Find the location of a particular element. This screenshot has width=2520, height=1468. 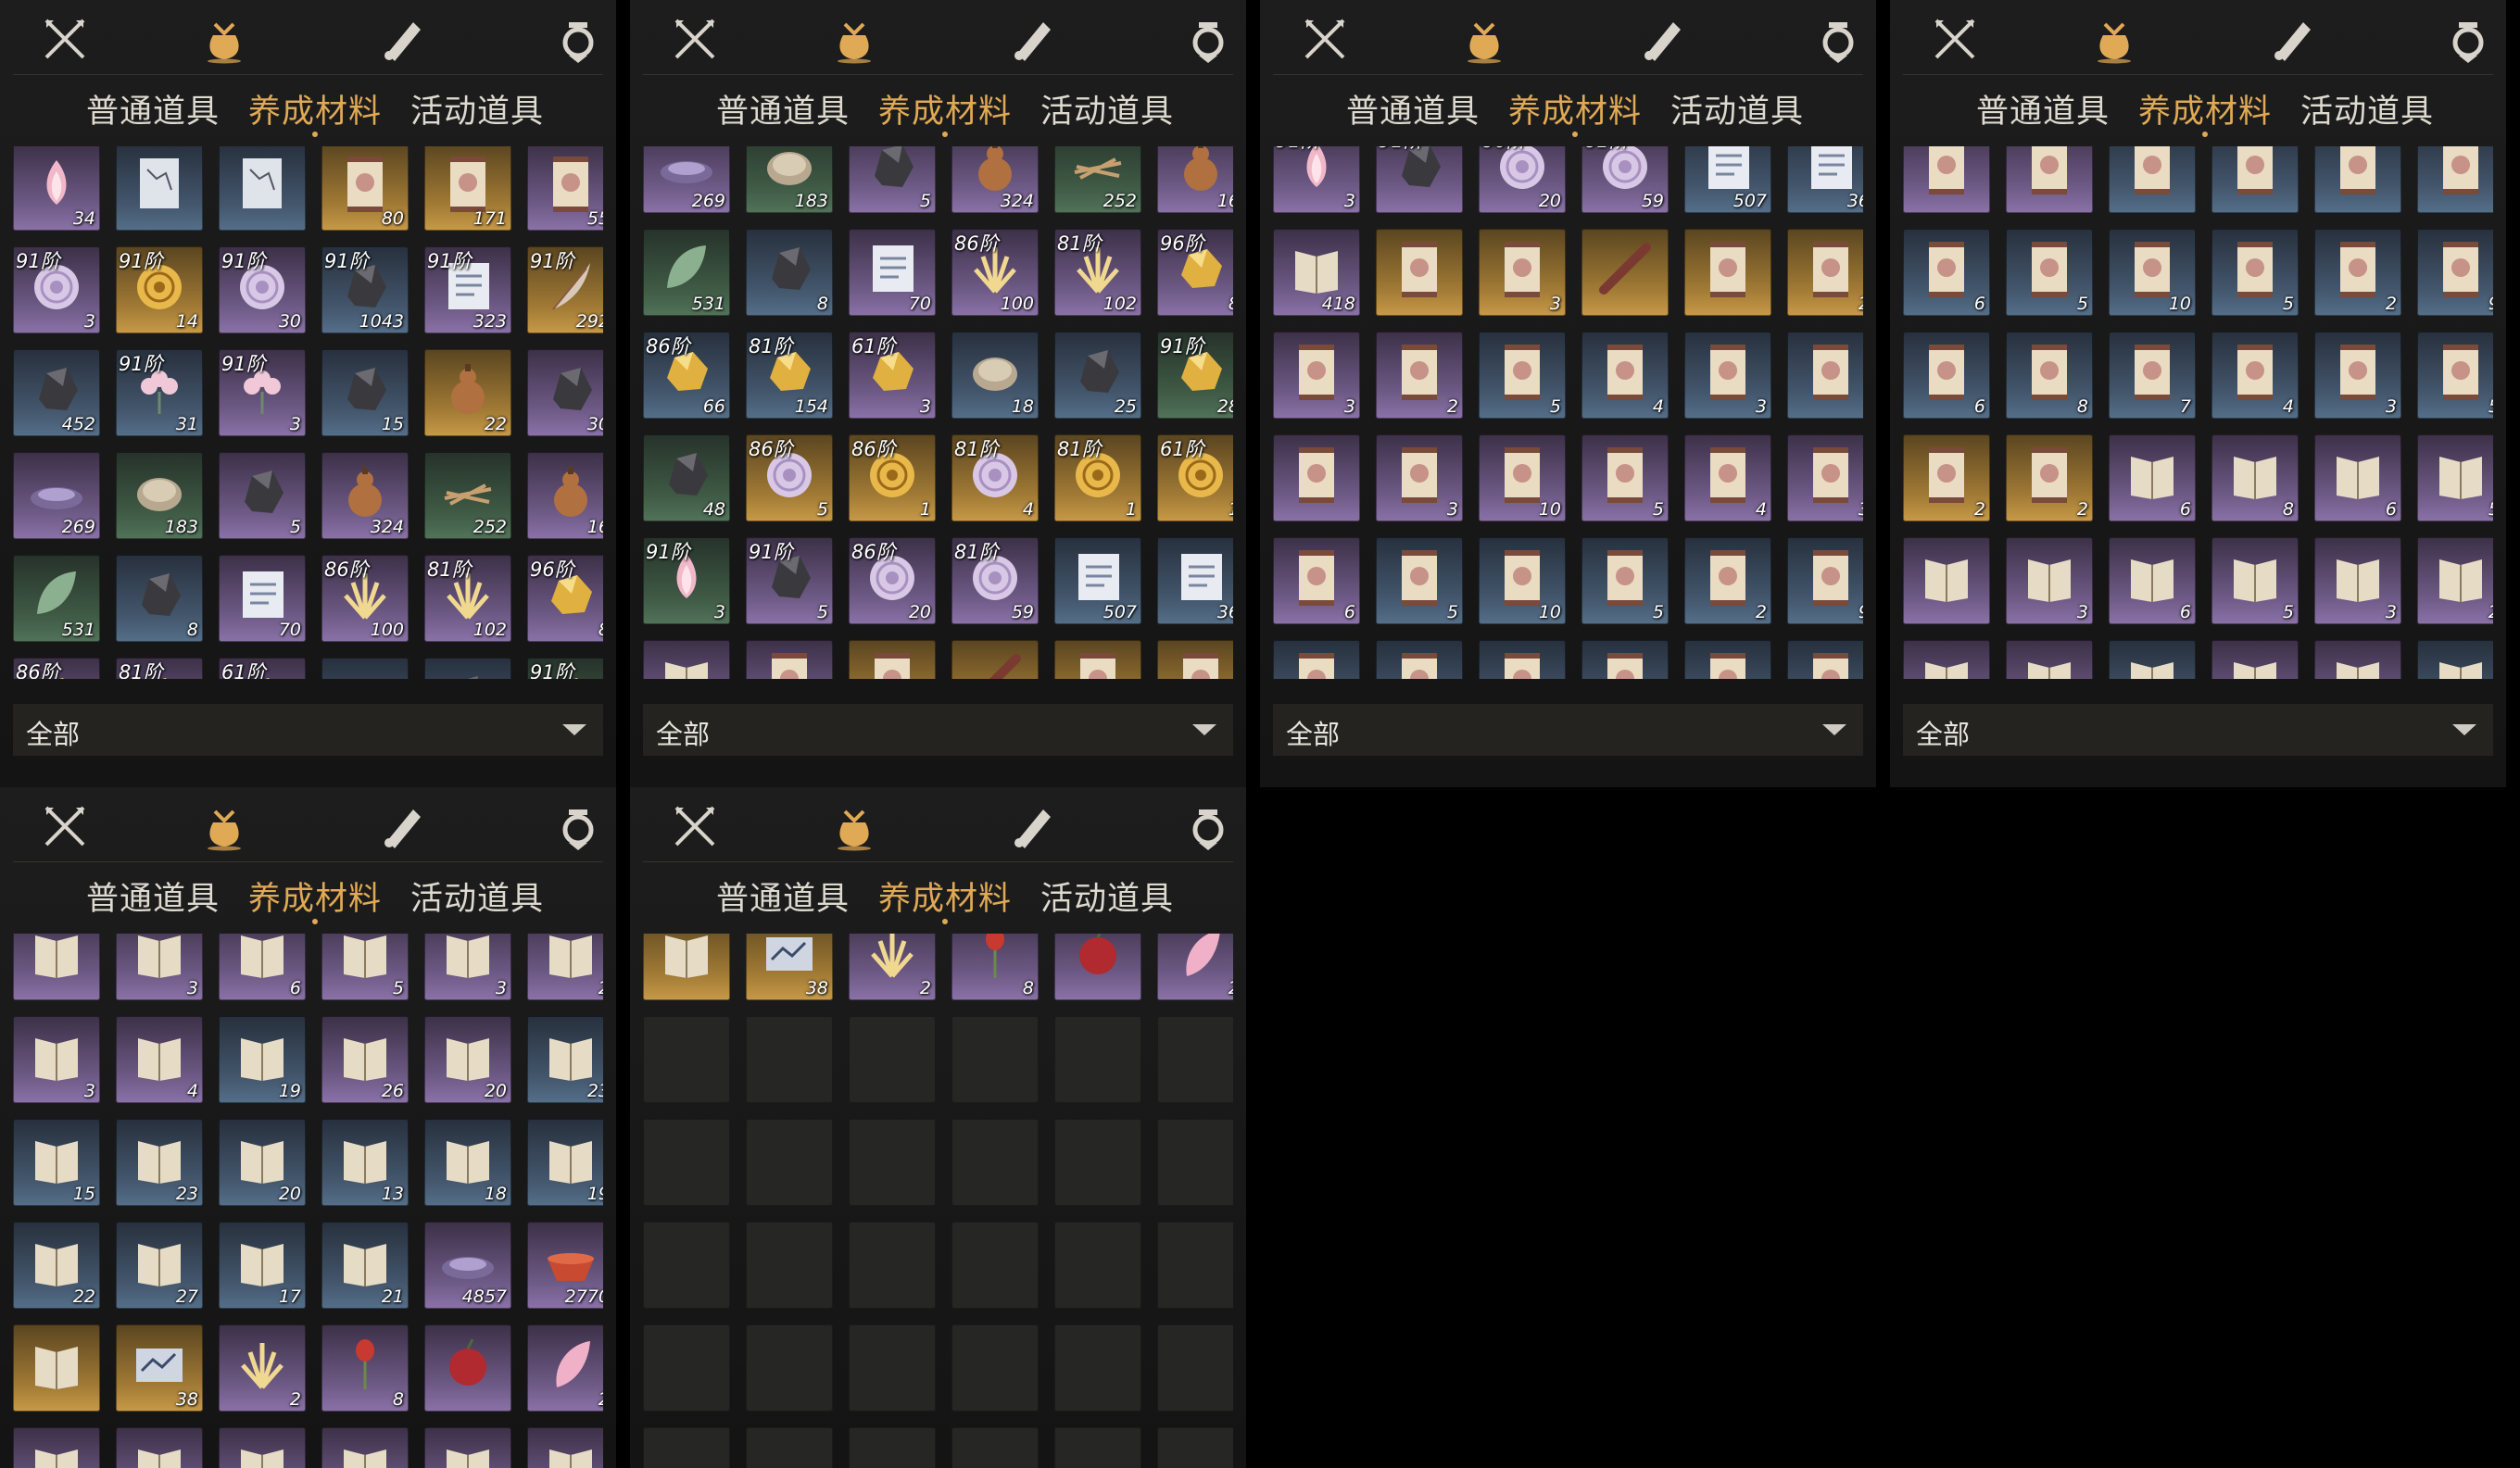

emblem-icon is located at coordinates (2468, 39).